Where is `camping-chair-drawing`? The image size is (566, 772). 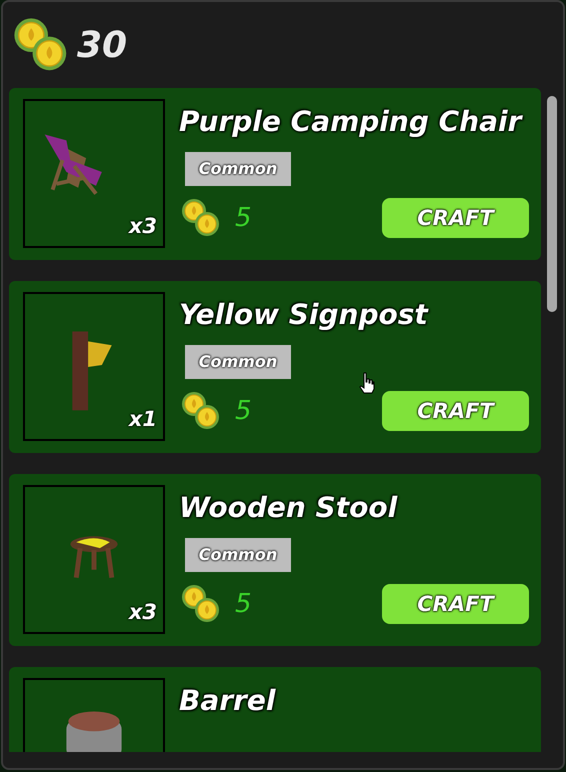
camping-chair-drawing is located at coordinates (73, 165).